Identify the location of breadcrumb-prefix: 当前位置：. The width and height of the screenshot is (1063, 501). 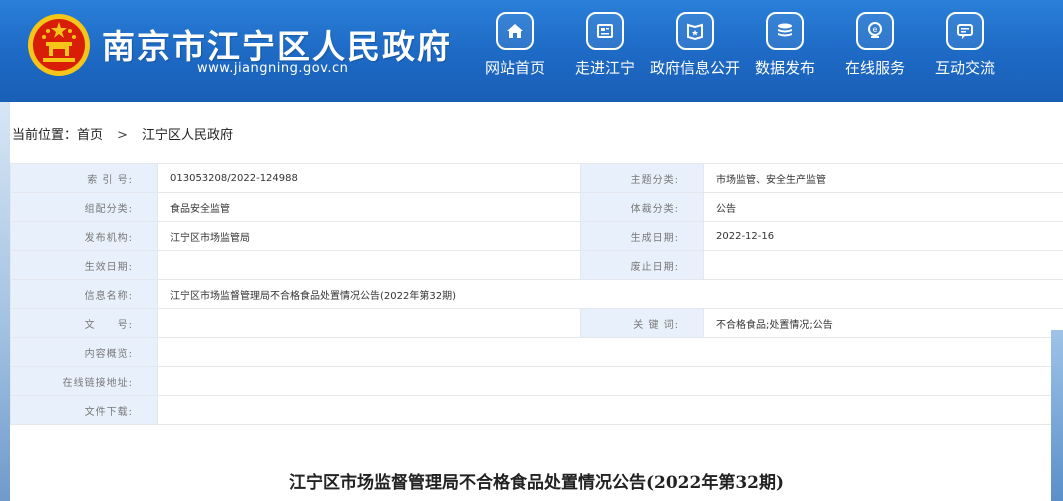
(45, 135).